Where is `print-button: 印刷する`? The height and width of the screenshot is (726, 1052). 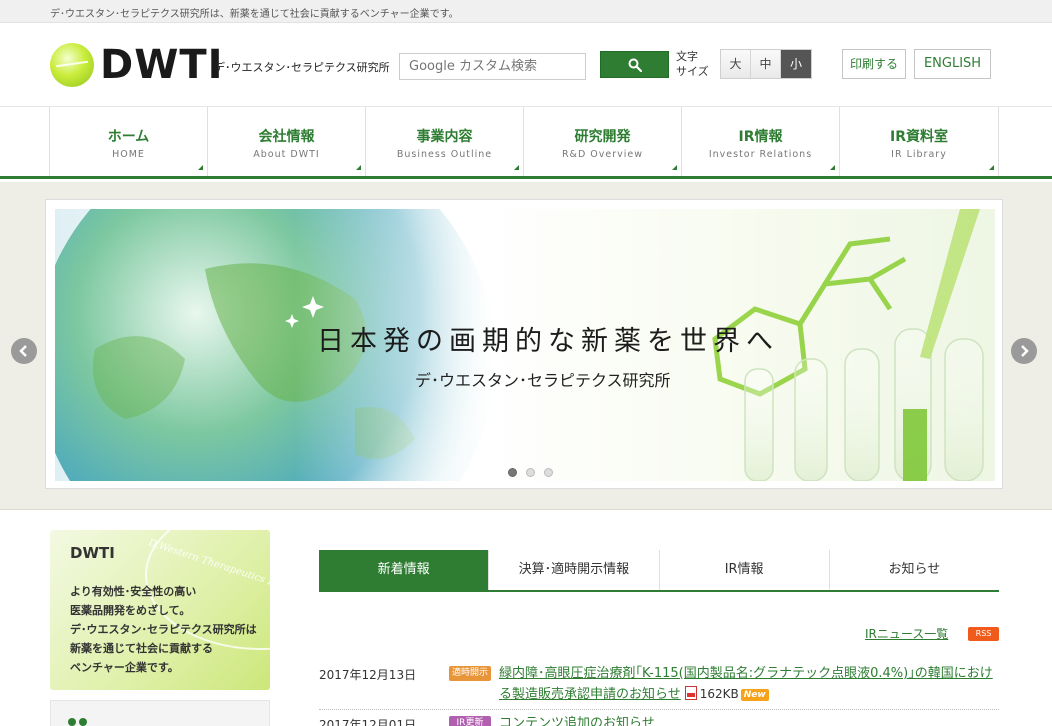
print-button: 印刷する is located at coordinates (874, 64).